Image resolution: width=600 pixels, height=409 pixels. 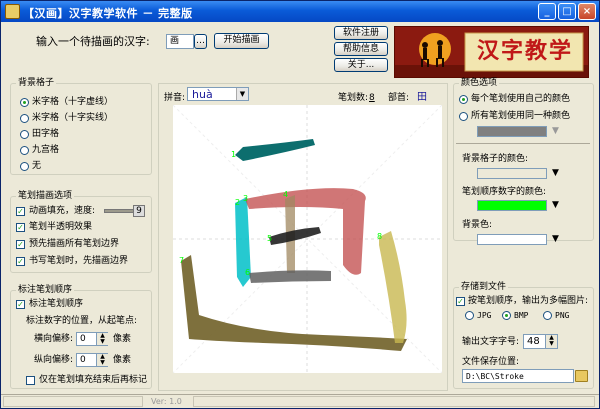 What do you see at coordinates (122, 360) in the screenshot?
I see `v-offset-unit: 像素` at bounding box center [122, 360].